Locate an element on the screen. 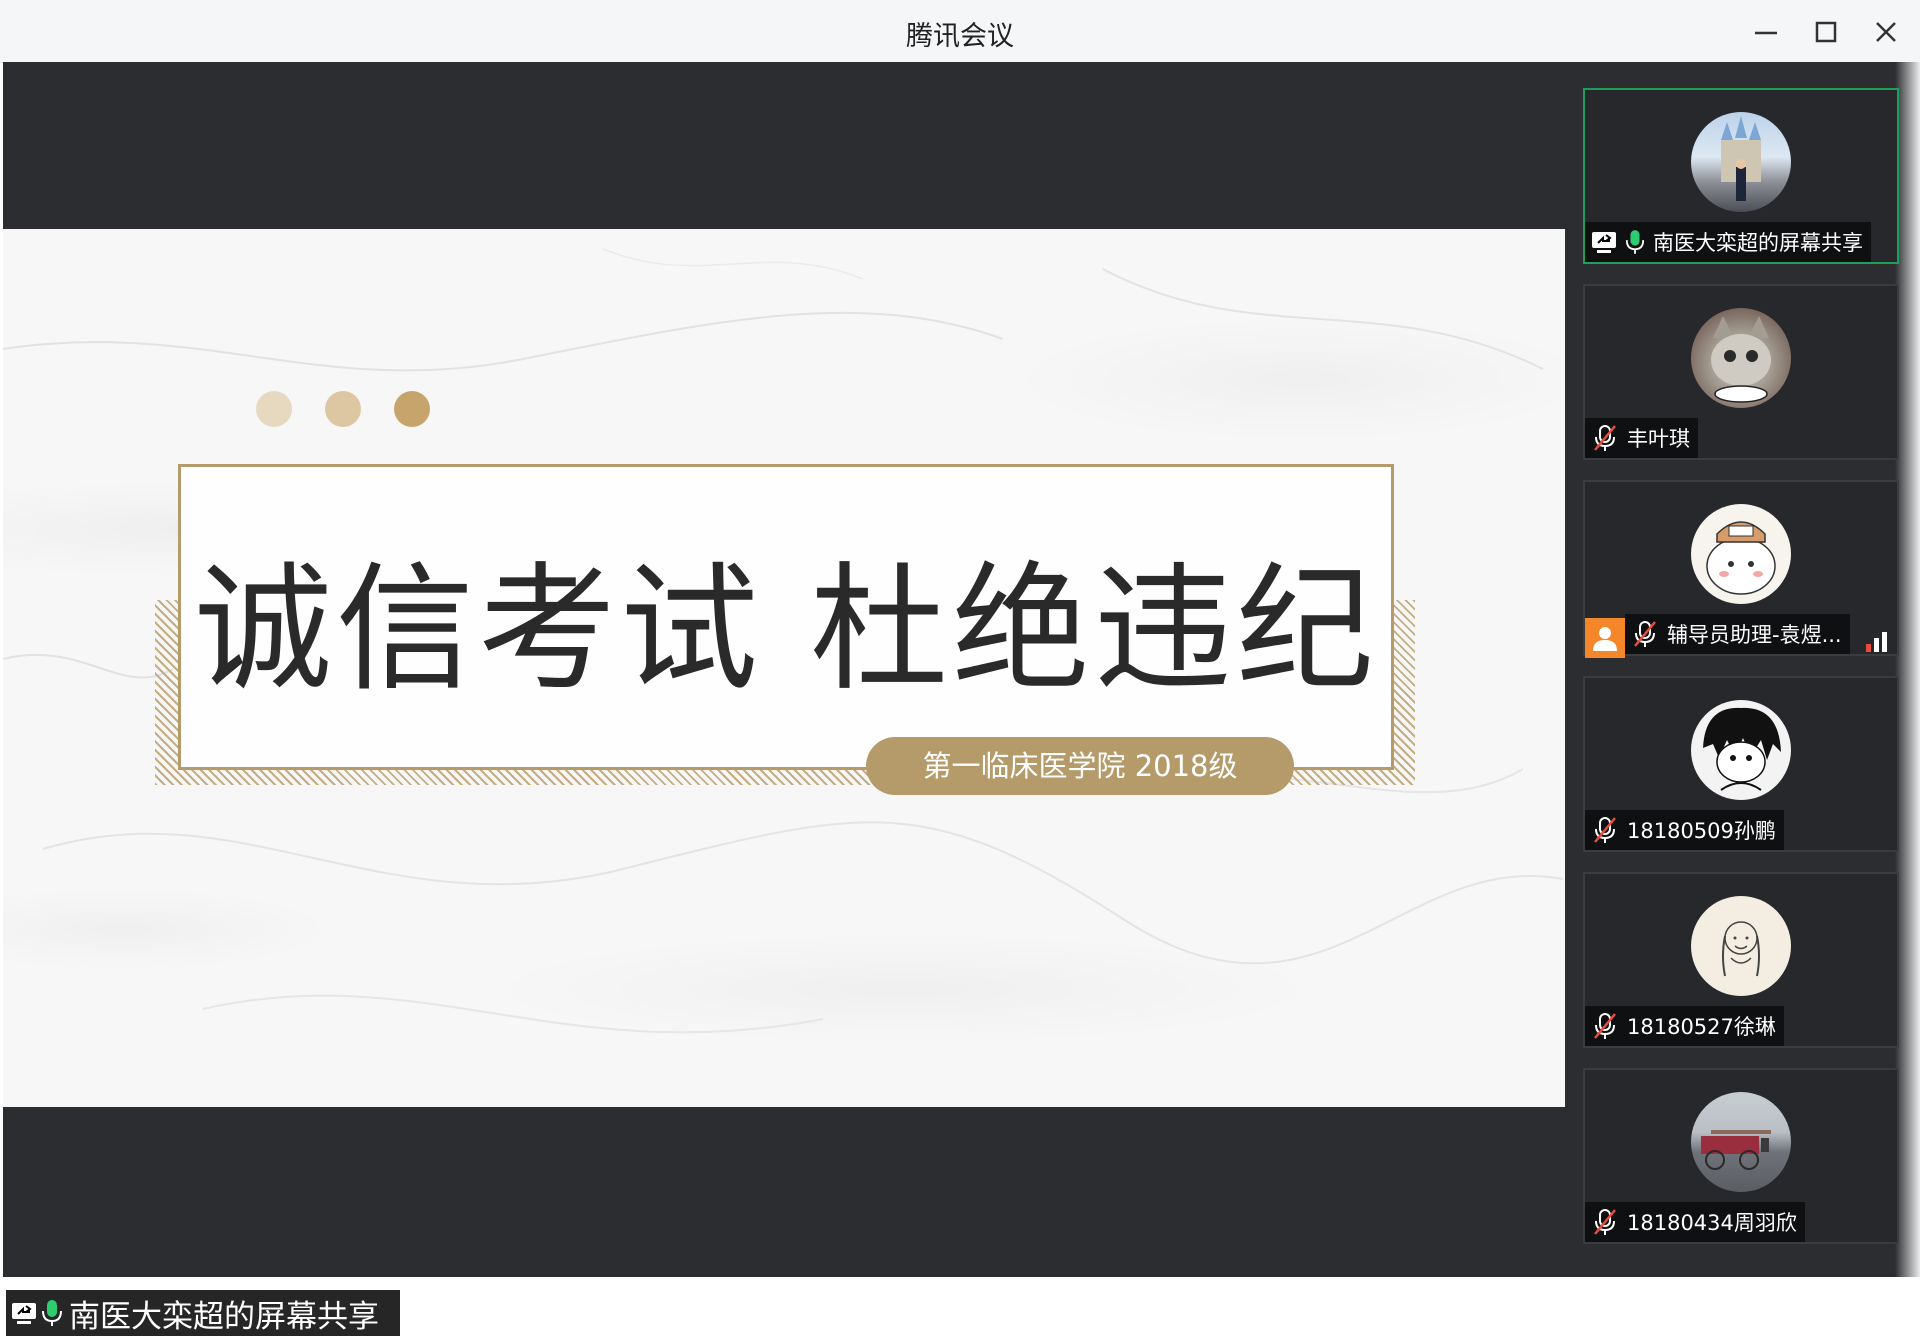 This screenshot has height=1336, width=1920. maximize-button is located at coordinates (1826, 32).